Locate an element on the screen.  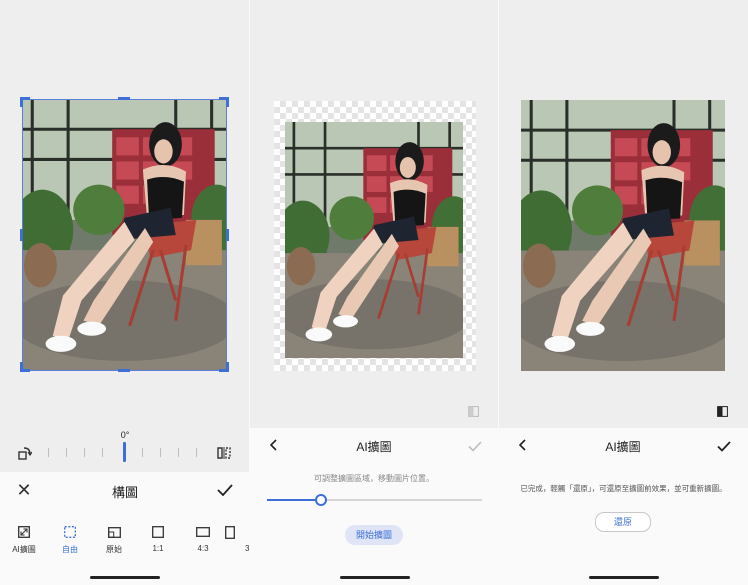
rotate-icon is located at coordinates (25, 453).